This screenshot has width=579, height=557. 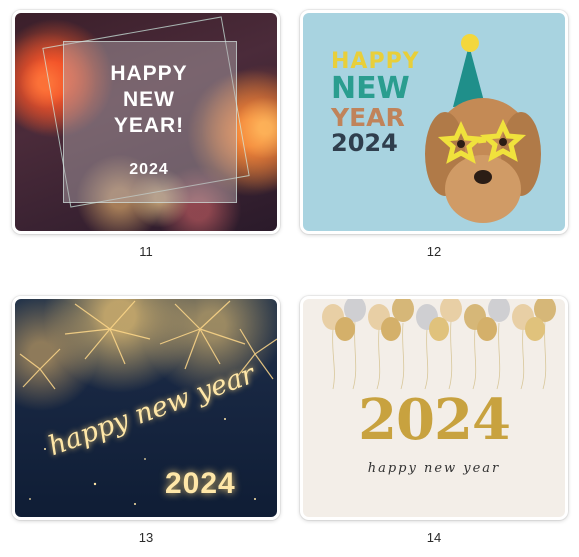 I want to click on card-headline: HAPPY NEW YEAR!, so click(x=149, y=100).